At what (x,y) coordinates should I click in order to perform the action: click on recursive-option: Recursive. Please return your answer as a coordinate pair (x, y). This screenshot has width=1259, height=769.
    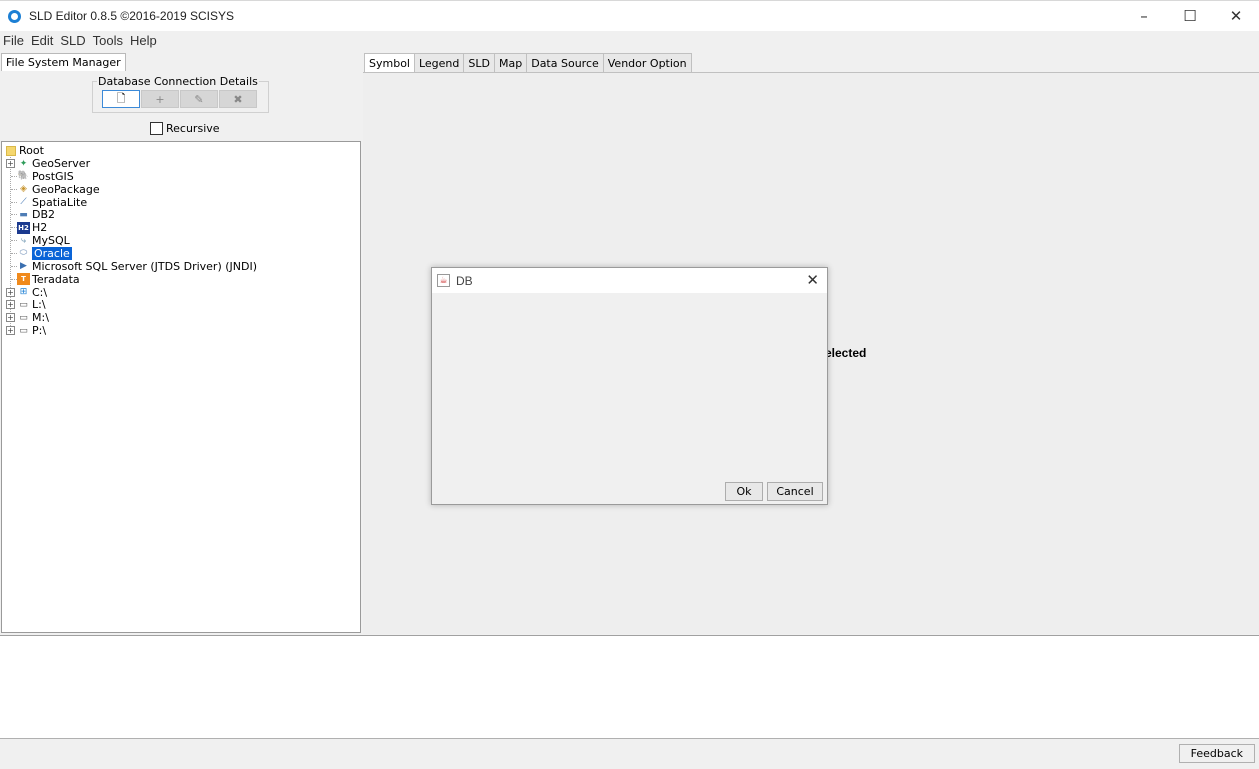
    Looking at the image, I should click on (185, 128).